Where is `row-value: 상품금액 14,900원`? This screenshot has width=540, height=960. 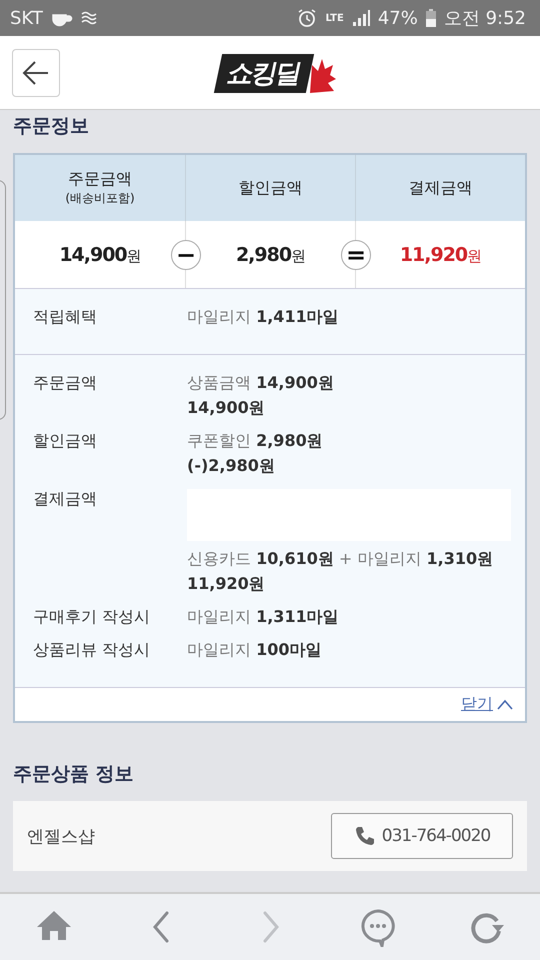 row-value: 상품금액 14,900원 is located at coordinates (260, 383).